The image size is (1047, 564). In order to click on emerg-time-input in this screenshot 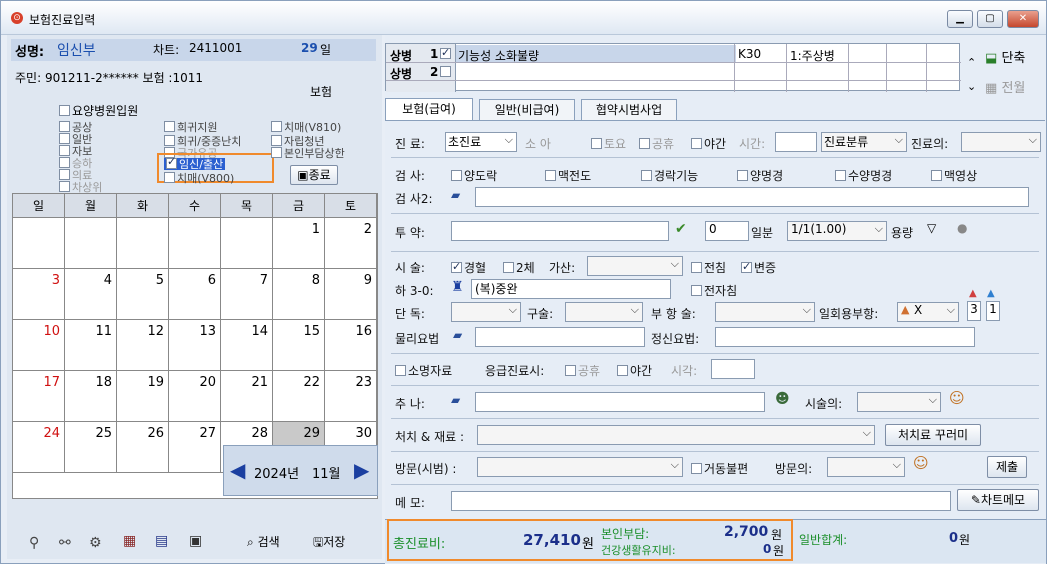, I will do `click(733, 369)`.